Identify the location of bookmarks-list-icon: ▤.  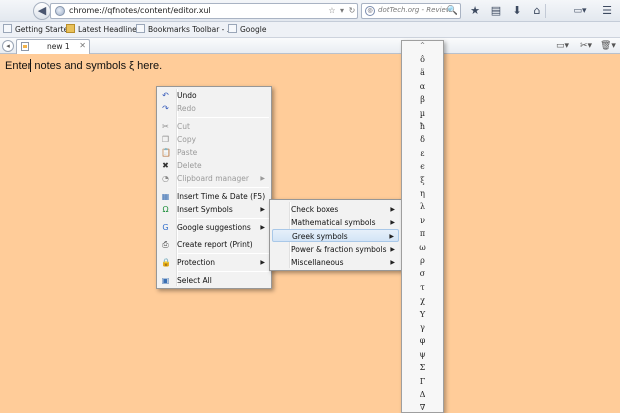
(496, 11).